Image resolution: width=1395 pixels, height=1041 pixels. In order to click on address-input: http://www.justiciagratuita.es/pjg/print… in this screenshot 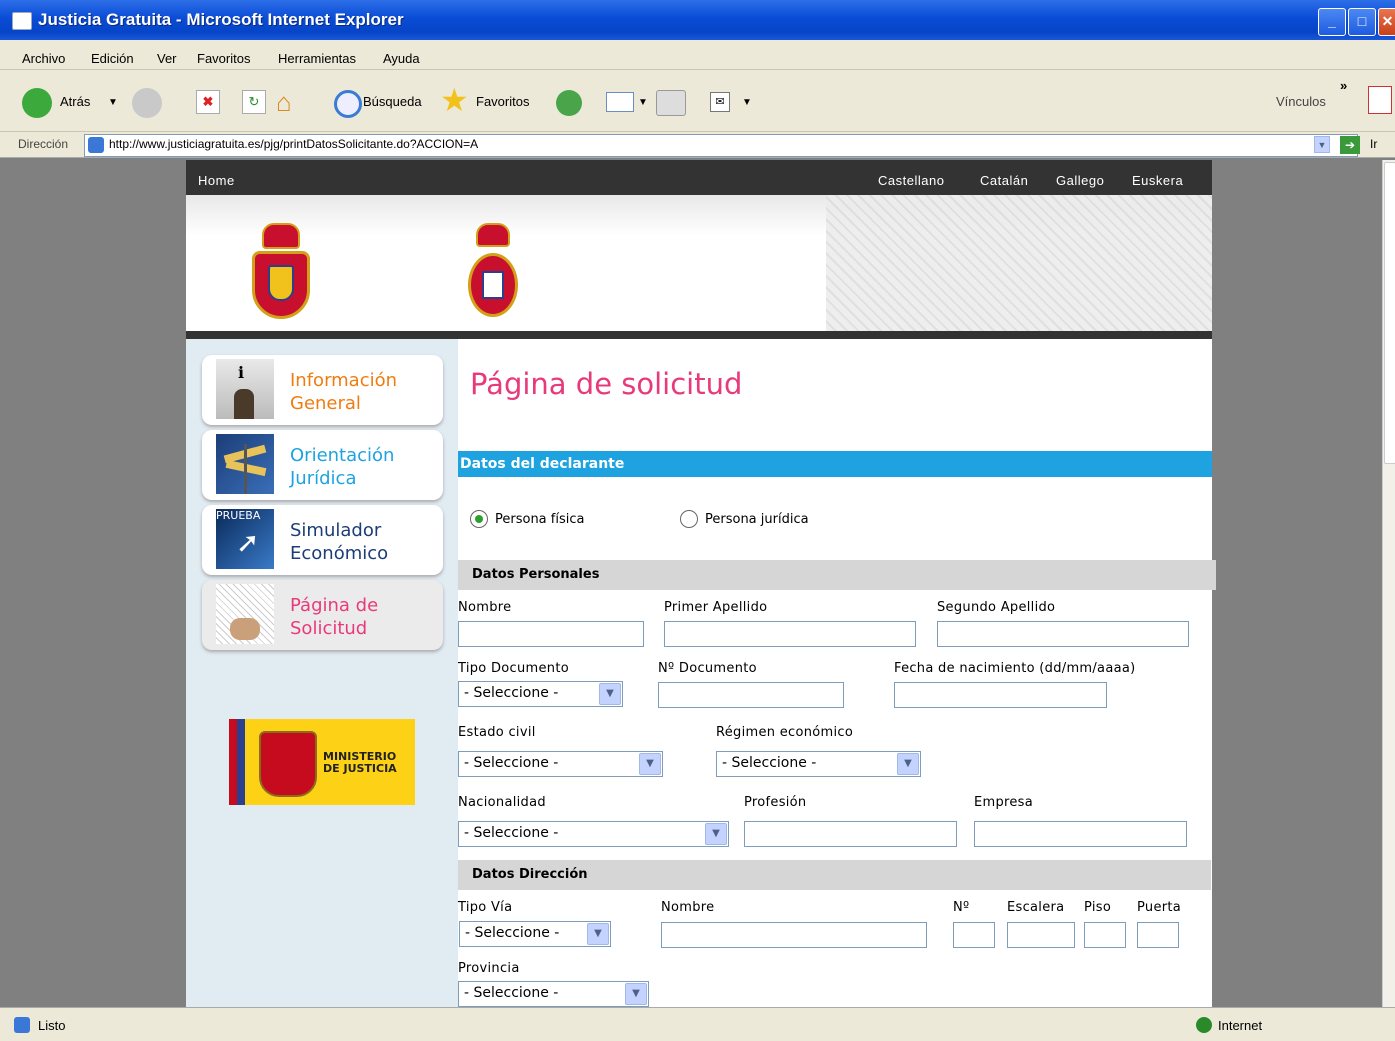, I will do `click(721, 145)`.